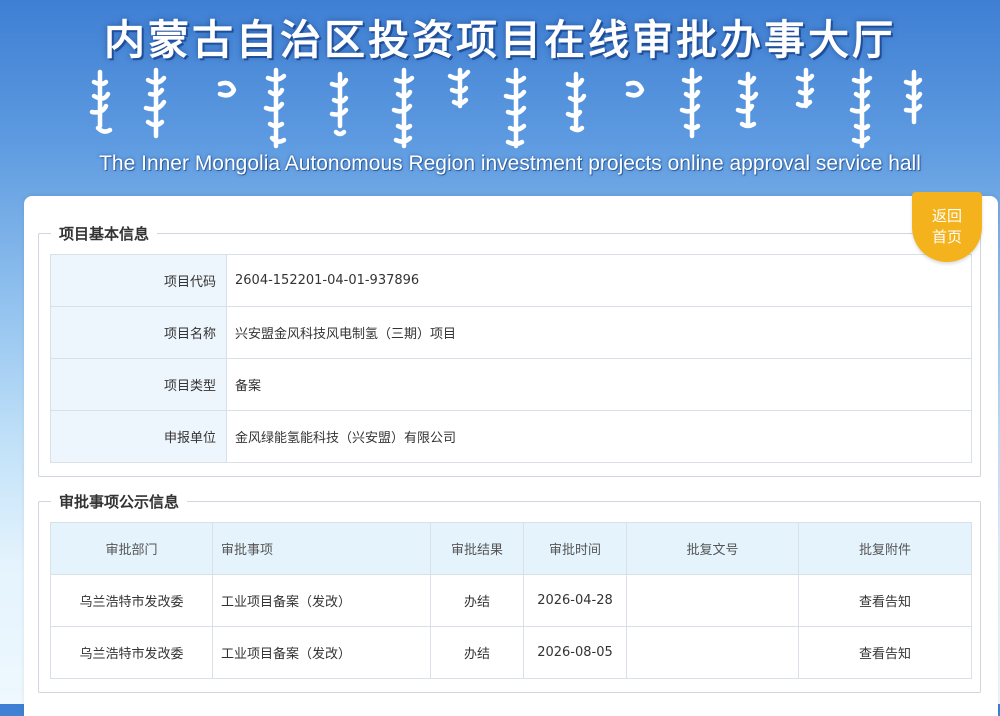  I want to click on applicant-unit-value: 金风绿能氢能科技（兴安盟）有限公司, so click(599, 436).